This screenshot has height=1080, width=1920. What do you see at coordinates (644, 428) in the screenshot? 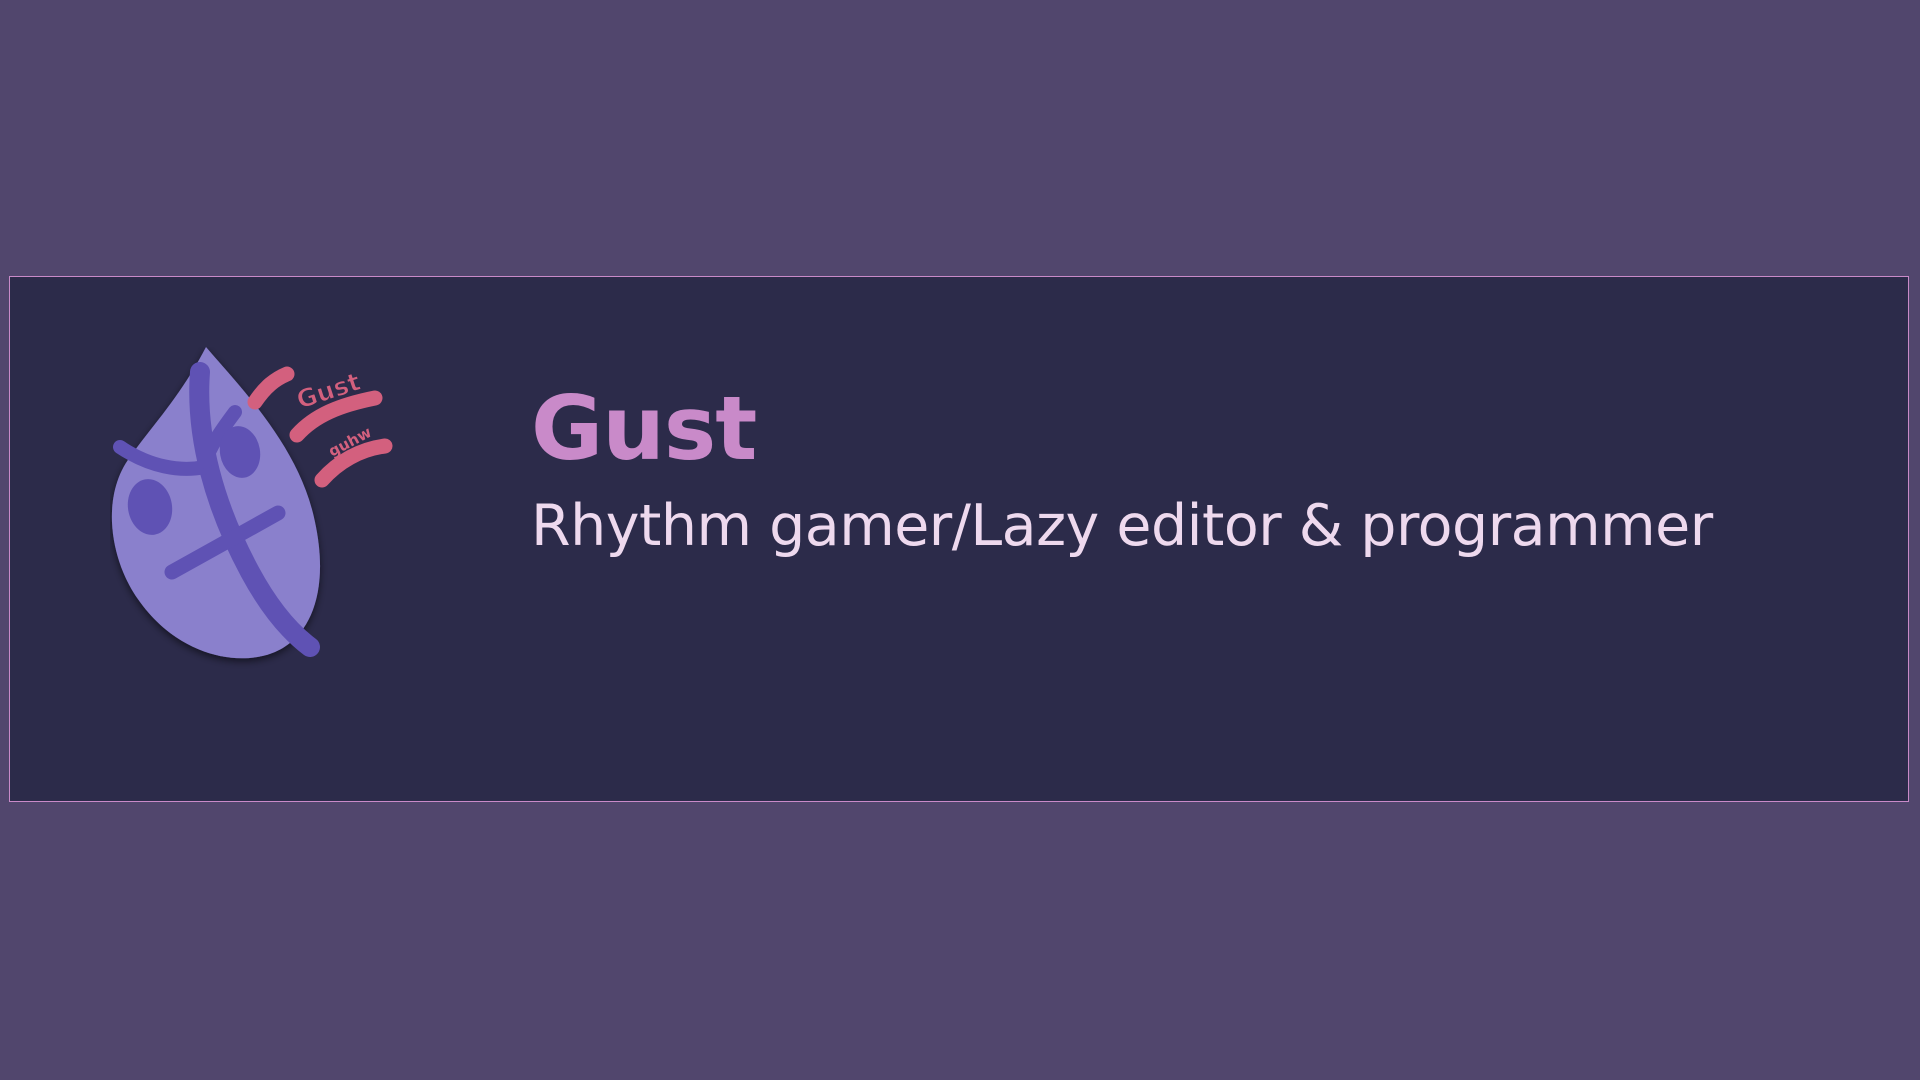
I see `profile-name: Gust` at bounding box center [644, 428].